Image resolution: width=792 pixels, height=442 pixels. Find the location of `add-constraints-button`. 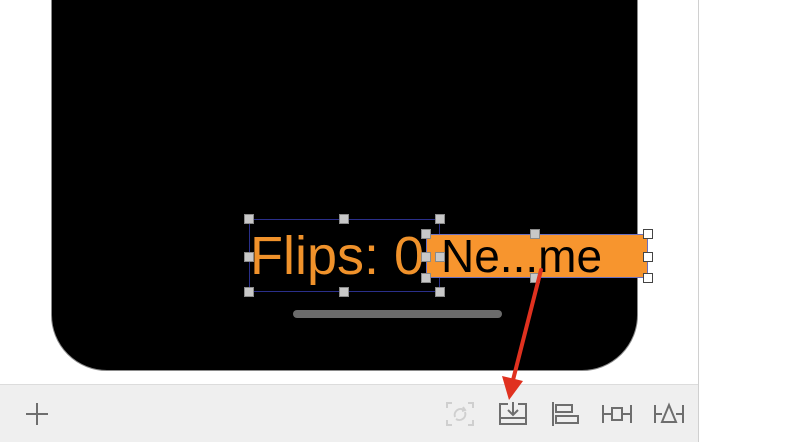

add-constraints-button is located at coordinates (617, 414).